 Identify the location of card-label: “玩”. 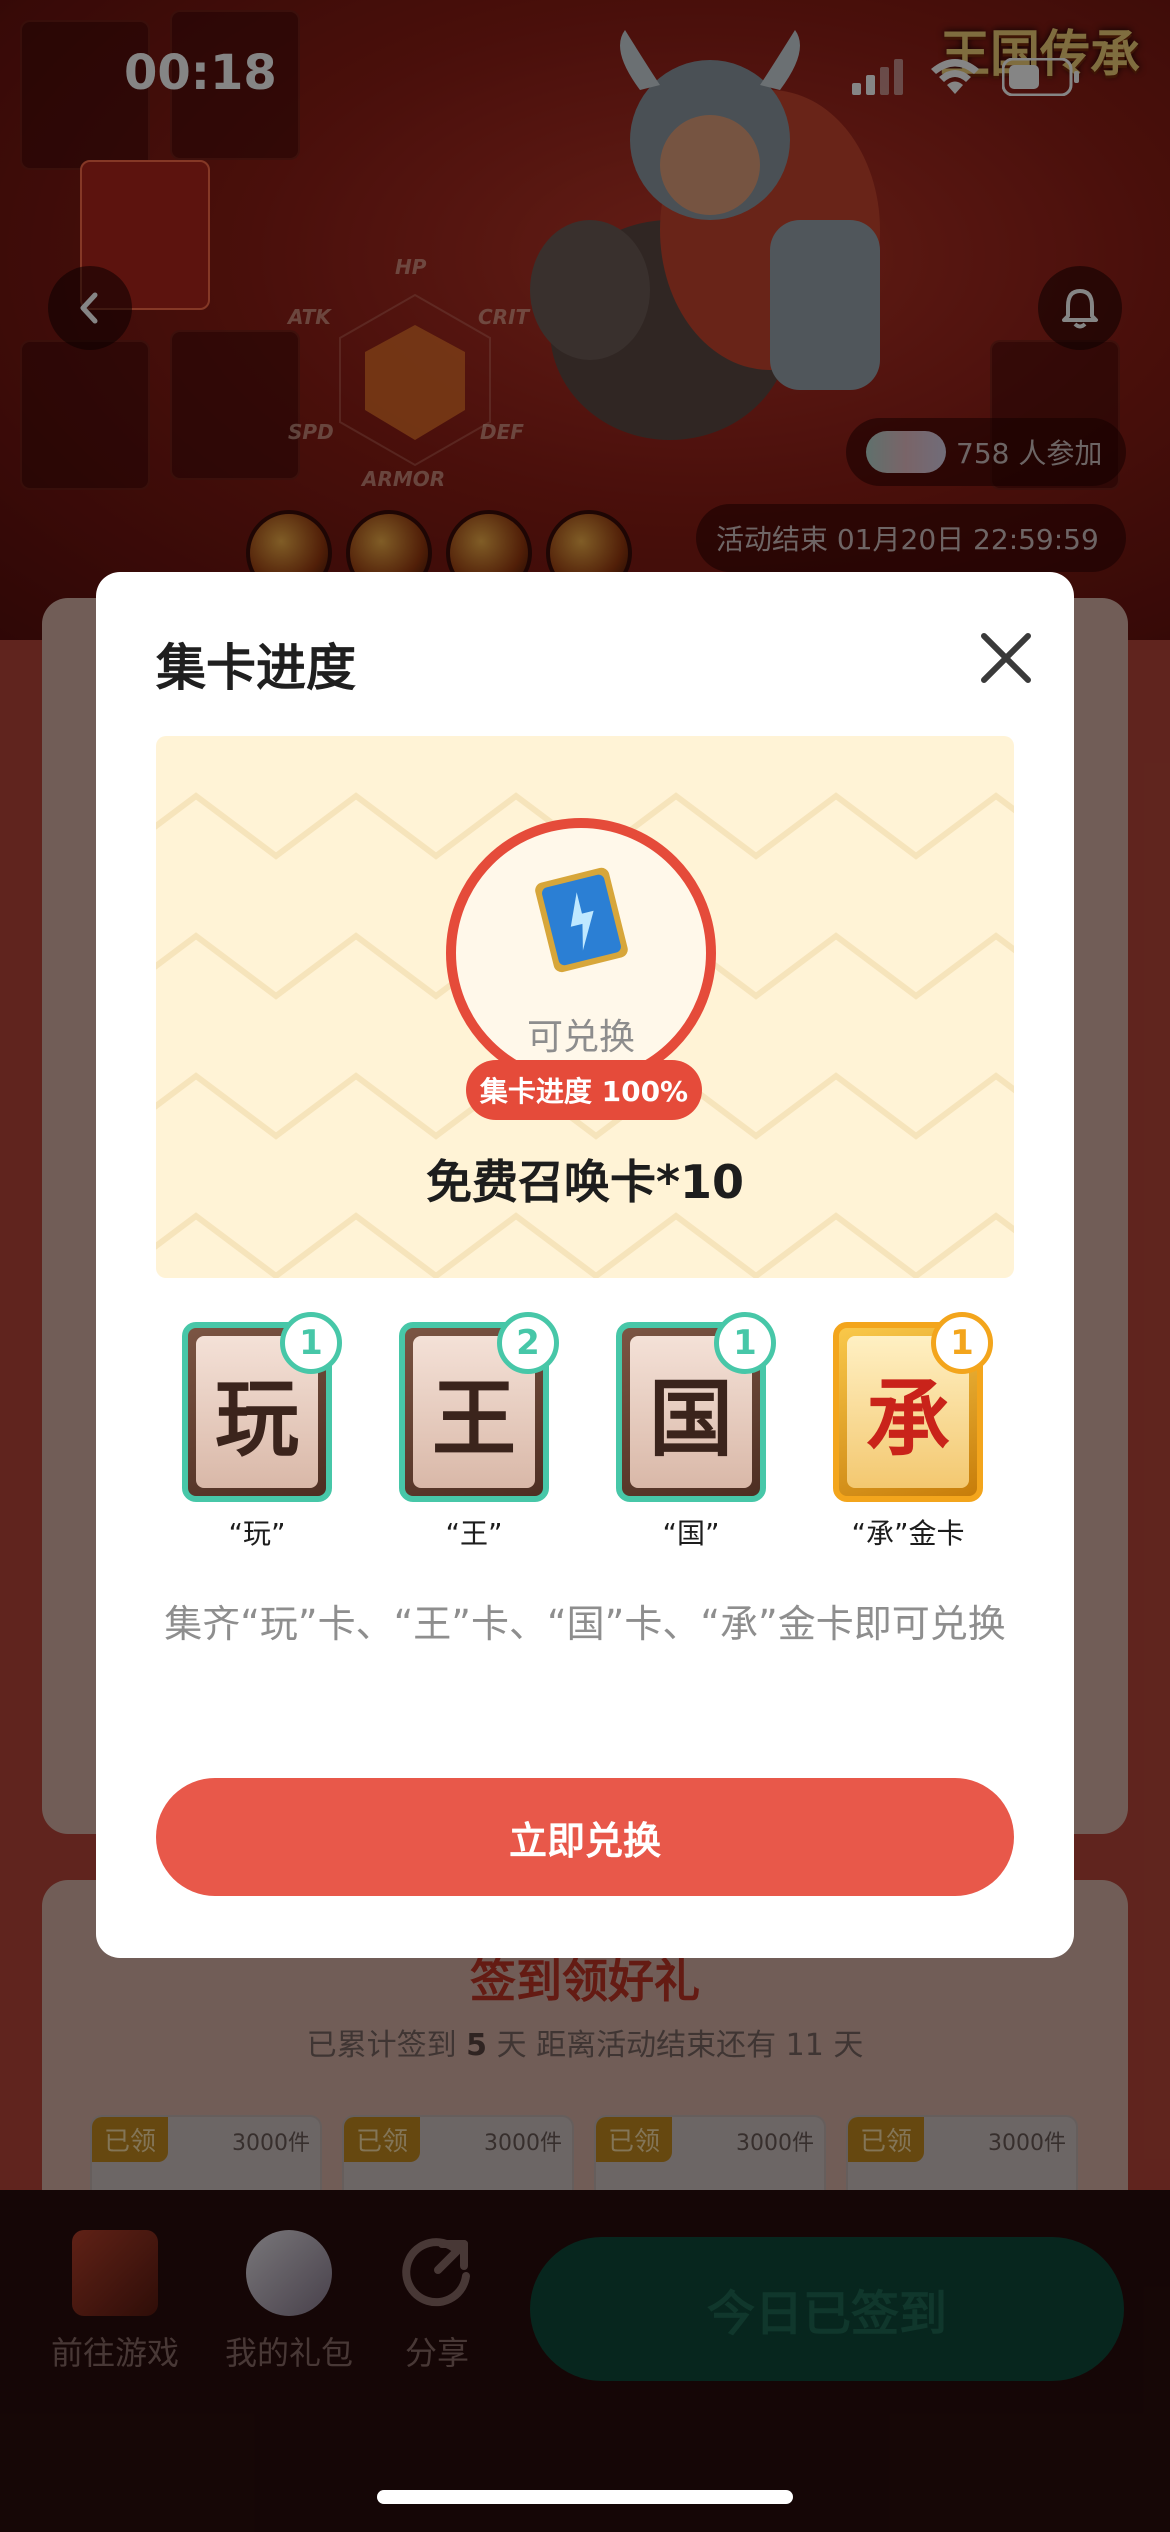
(257, 1533).